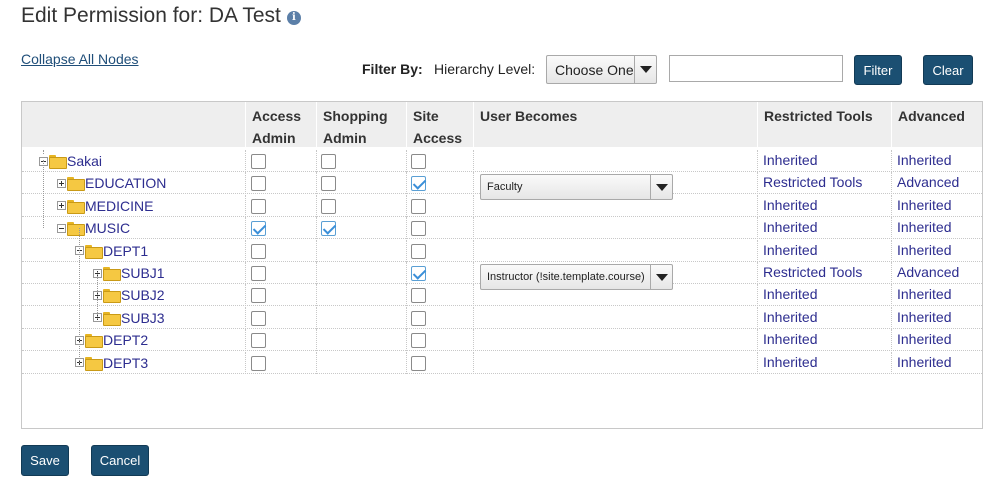 This screenshot has width=997, height=484. Describe the element at coordinates (125, 340) in the screenshot. I see `tree-node-label: DEPT2` at that location.